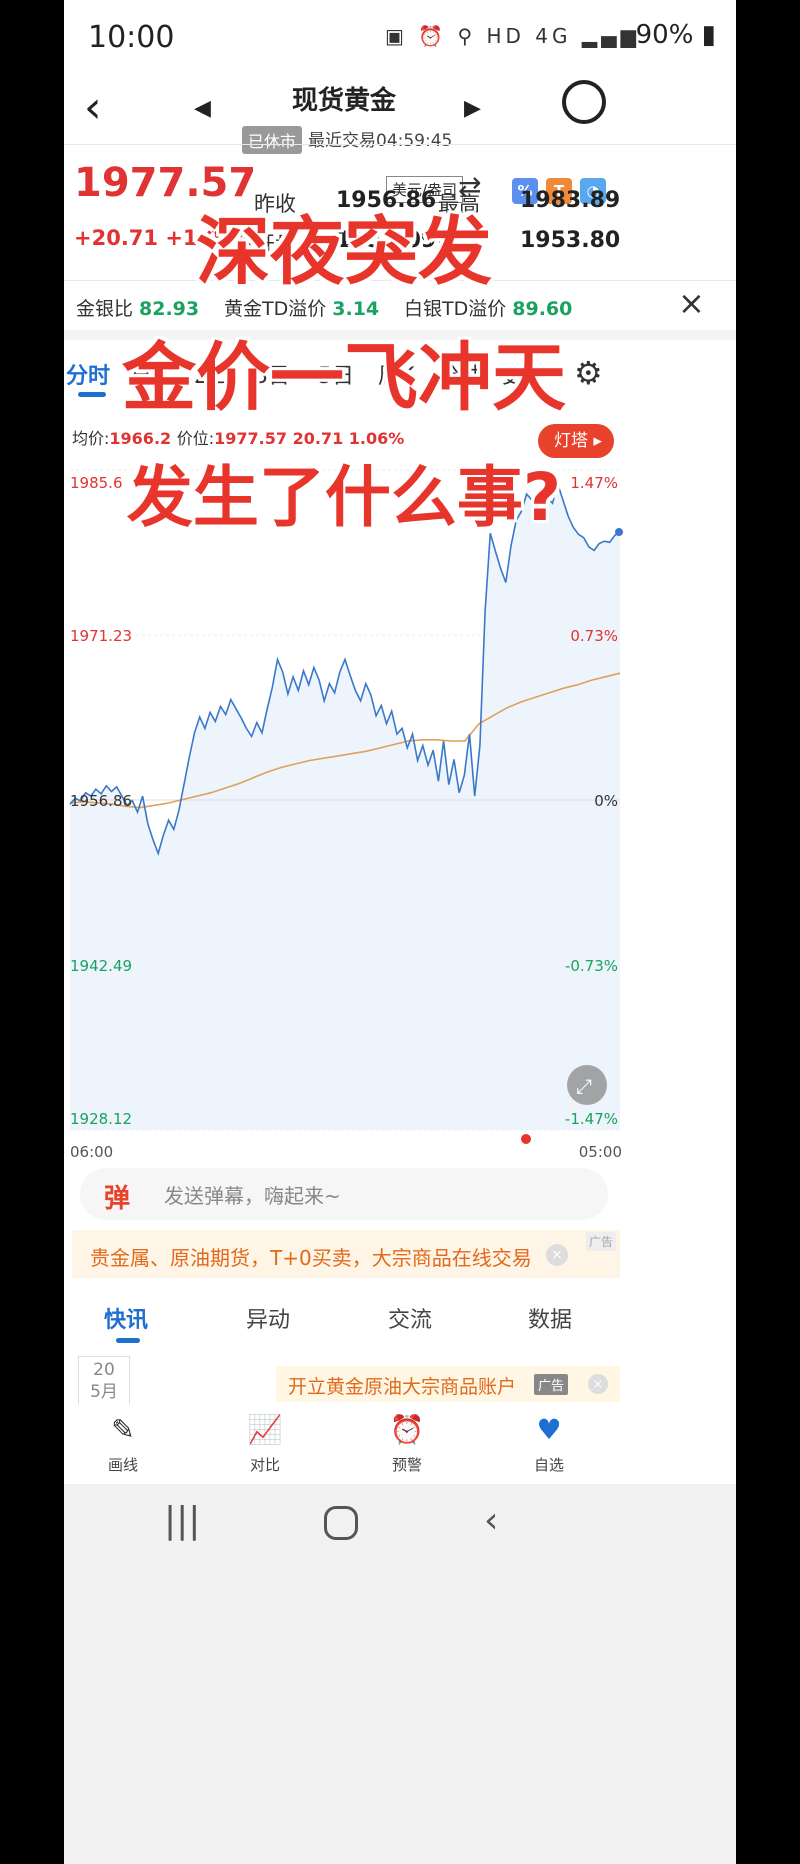 Image resolution: width=800 pixels, height=1864 pixels. I want to click on y-tick-right: -1.47%, so click(591, 1119).